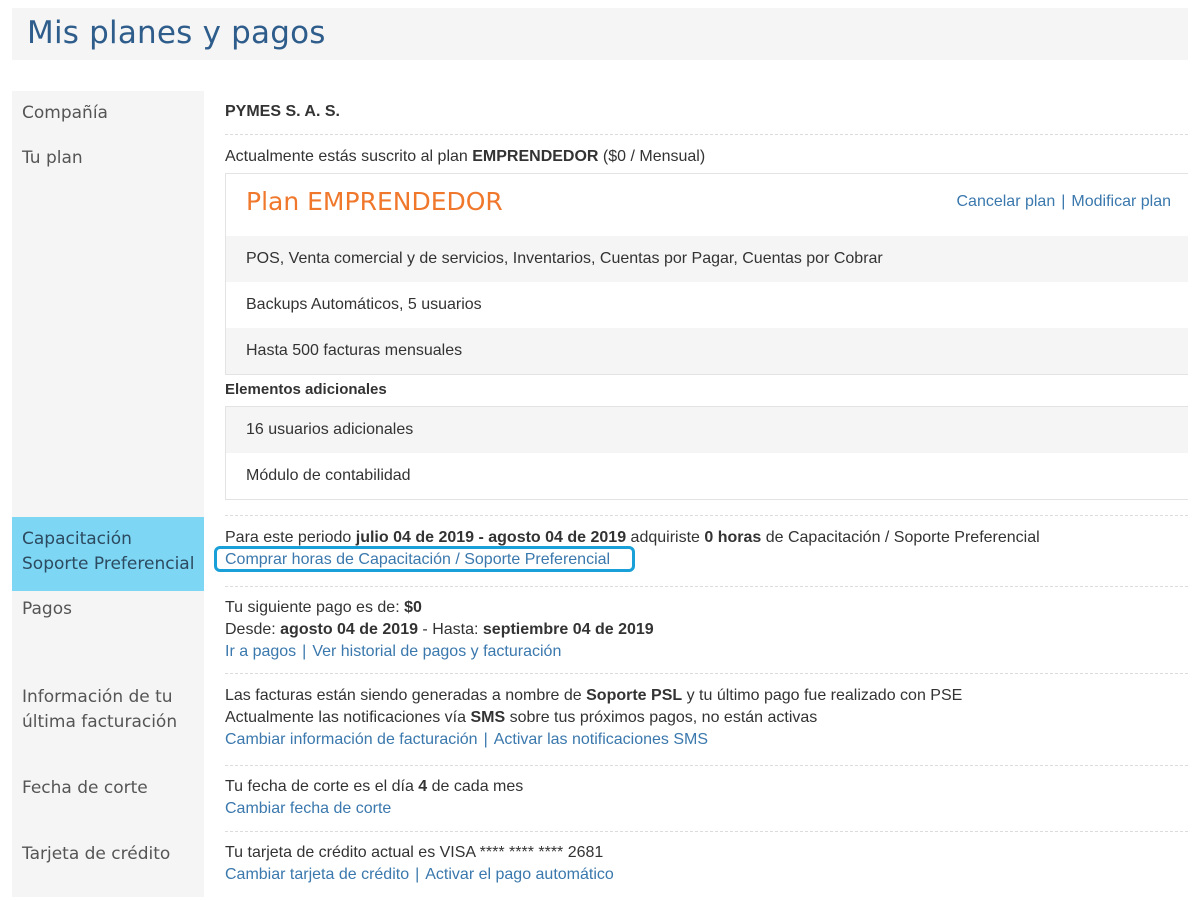 This screenshot has height=904, width=1198. Describe the element at coordinates (491, 537) in the screenshot. I see `training-period: julio 04 de 2019 - agosto 04 de 2019` at that location.